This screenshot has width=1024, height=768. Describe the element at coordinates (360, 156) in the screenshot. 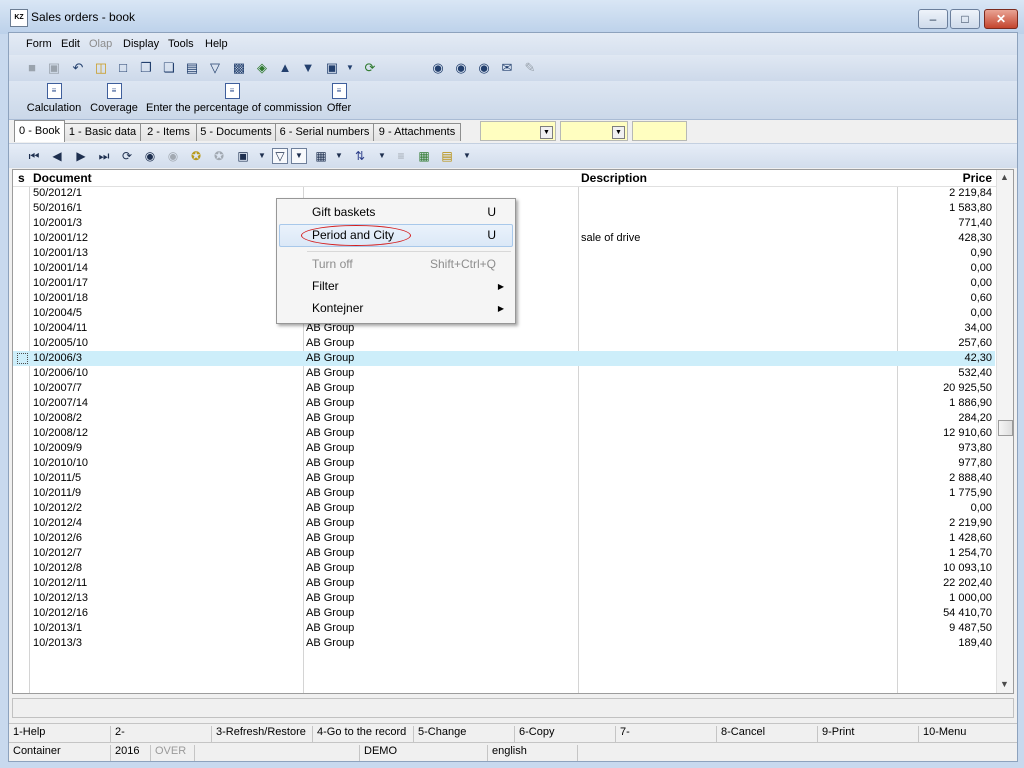

I see `sort-az-icon: ⇅` at that location.